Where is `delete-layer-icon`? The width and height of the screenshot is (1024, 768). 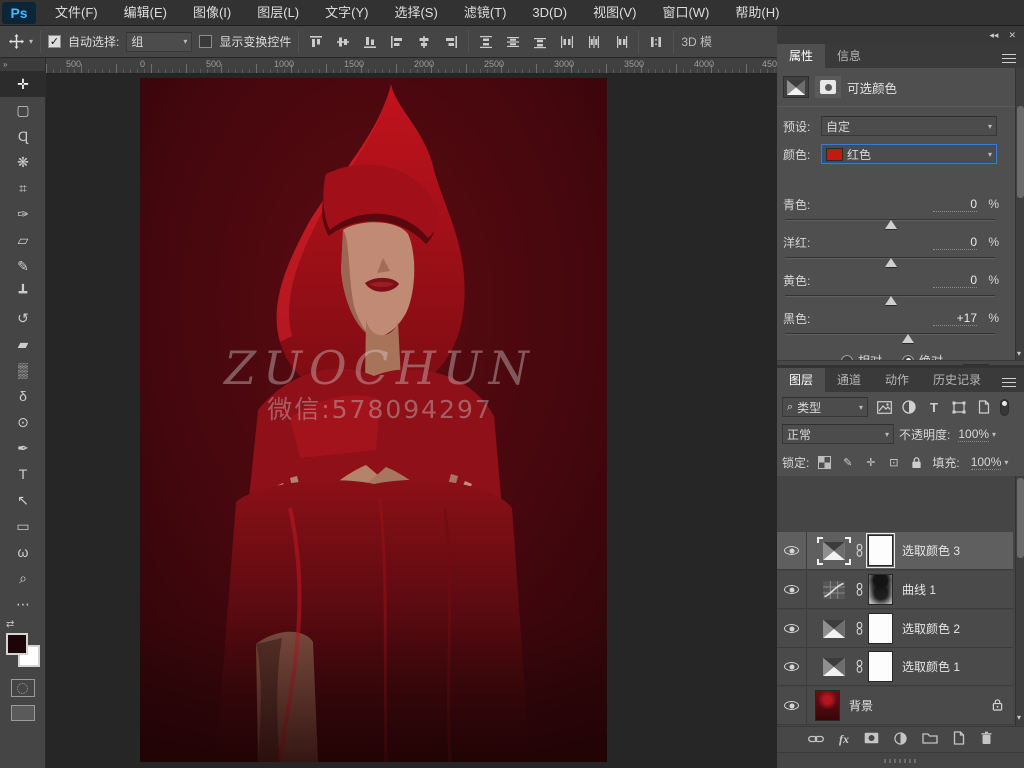 delete-layer-icon is located at coordinates (986, 739).